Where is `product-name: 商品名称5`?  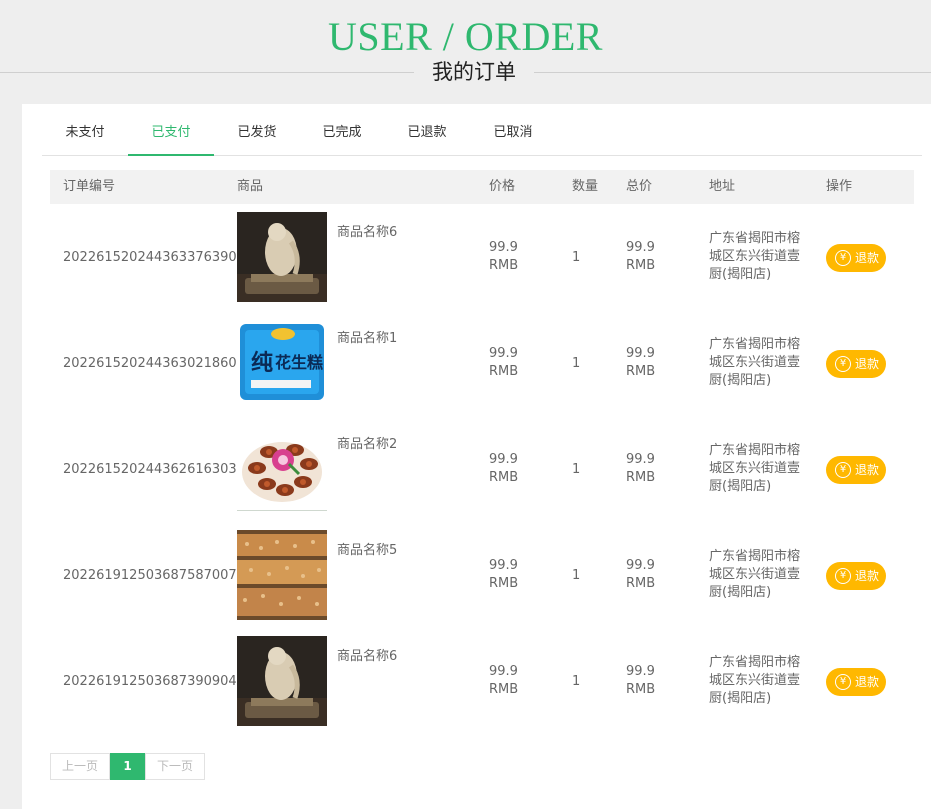 product-name: 商品名称5 is located at coordinates (367, 548).